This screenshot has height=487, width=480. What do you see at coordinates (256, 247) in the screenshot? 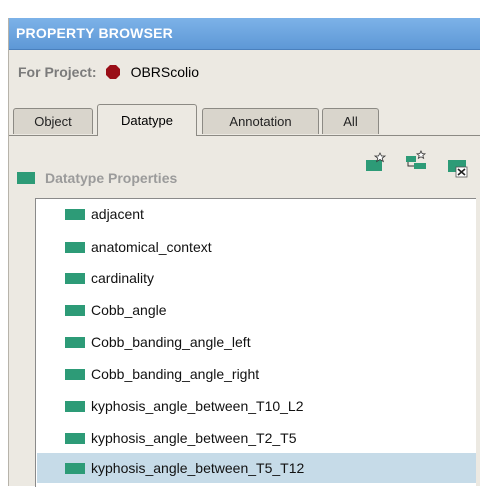
I see `property-row-anatomical-context: anatomical_context` at bounding box center [256, 247].